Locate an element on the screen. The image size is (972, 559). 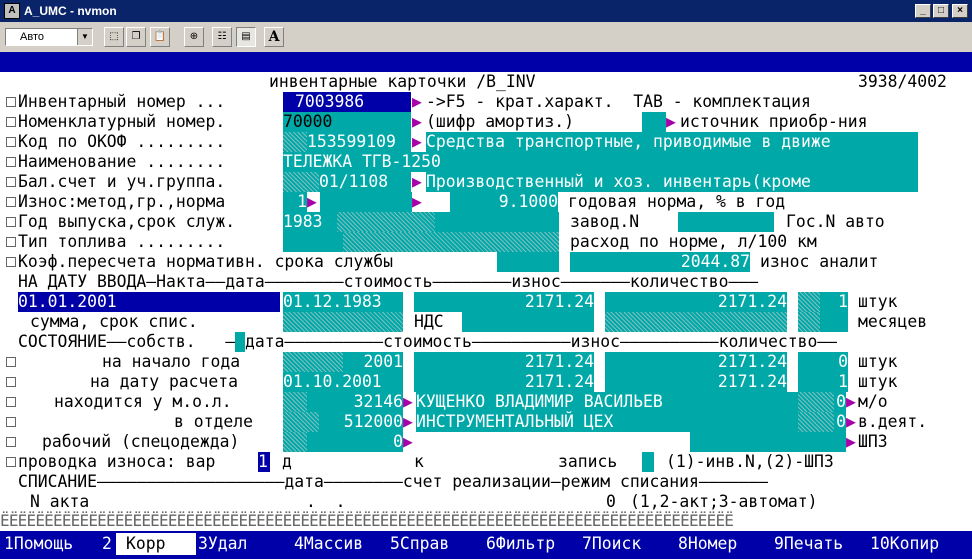
mol-code-field: 32146 is located at coordinates (355, 402).